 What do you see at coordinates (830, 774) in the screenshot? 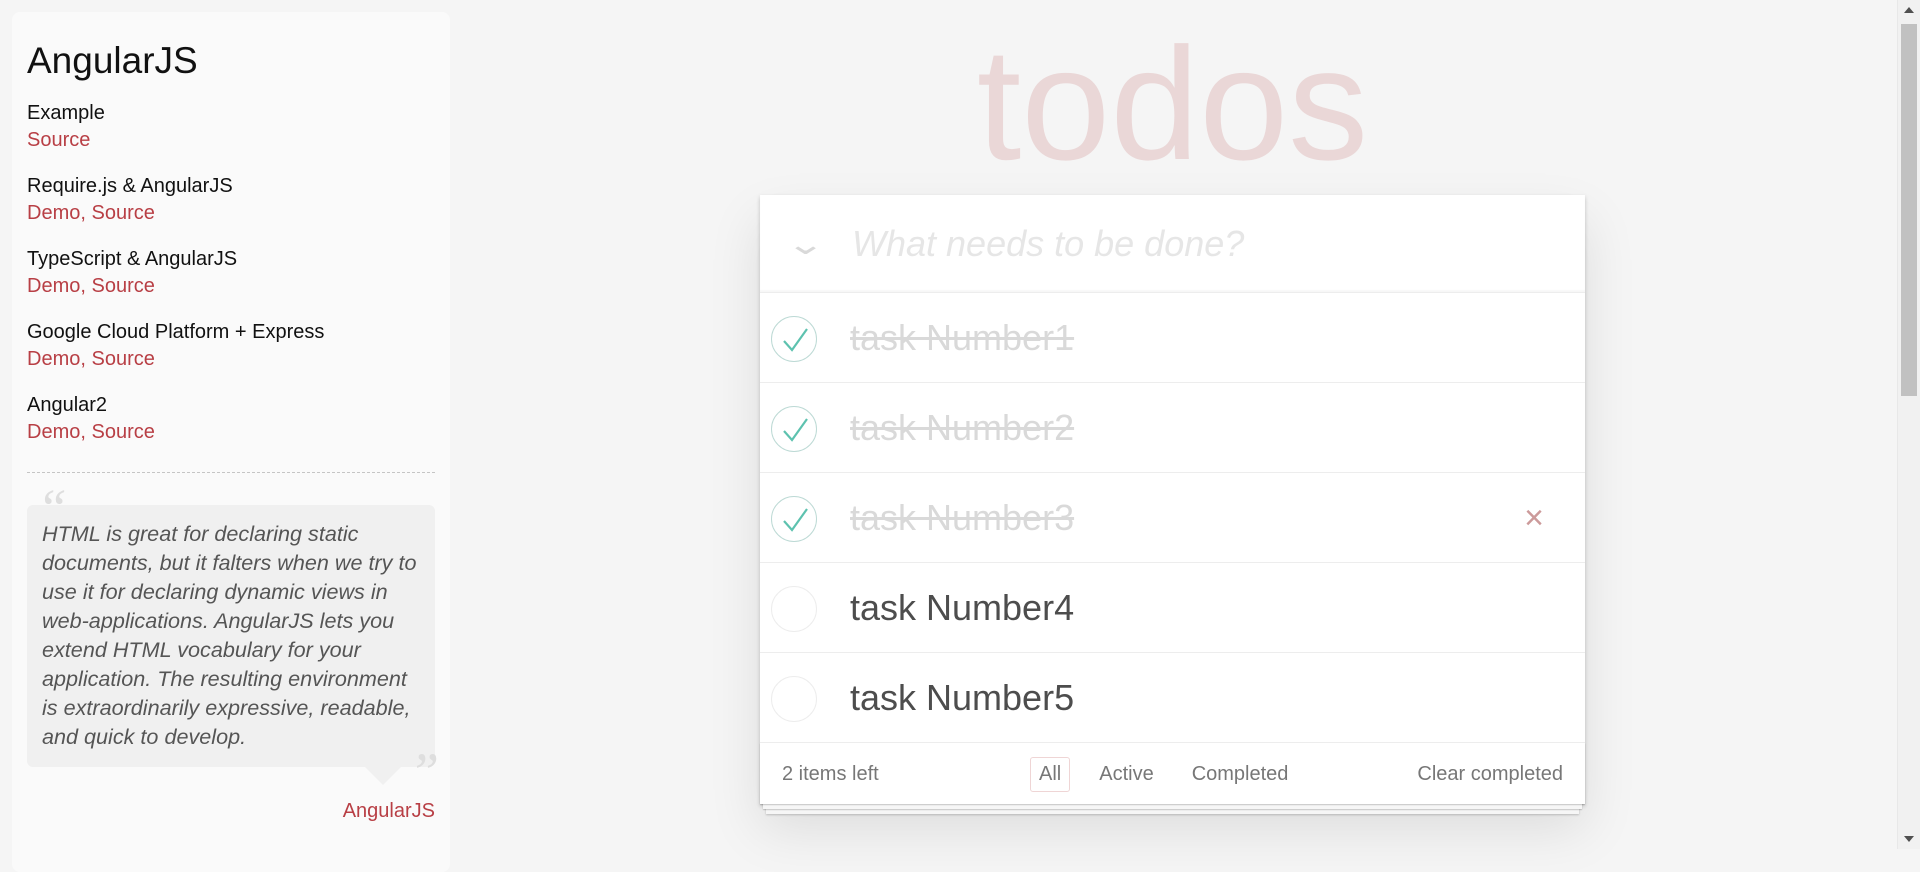
I see `items-left-count: 2 items left` at bounding box center [830, 774].